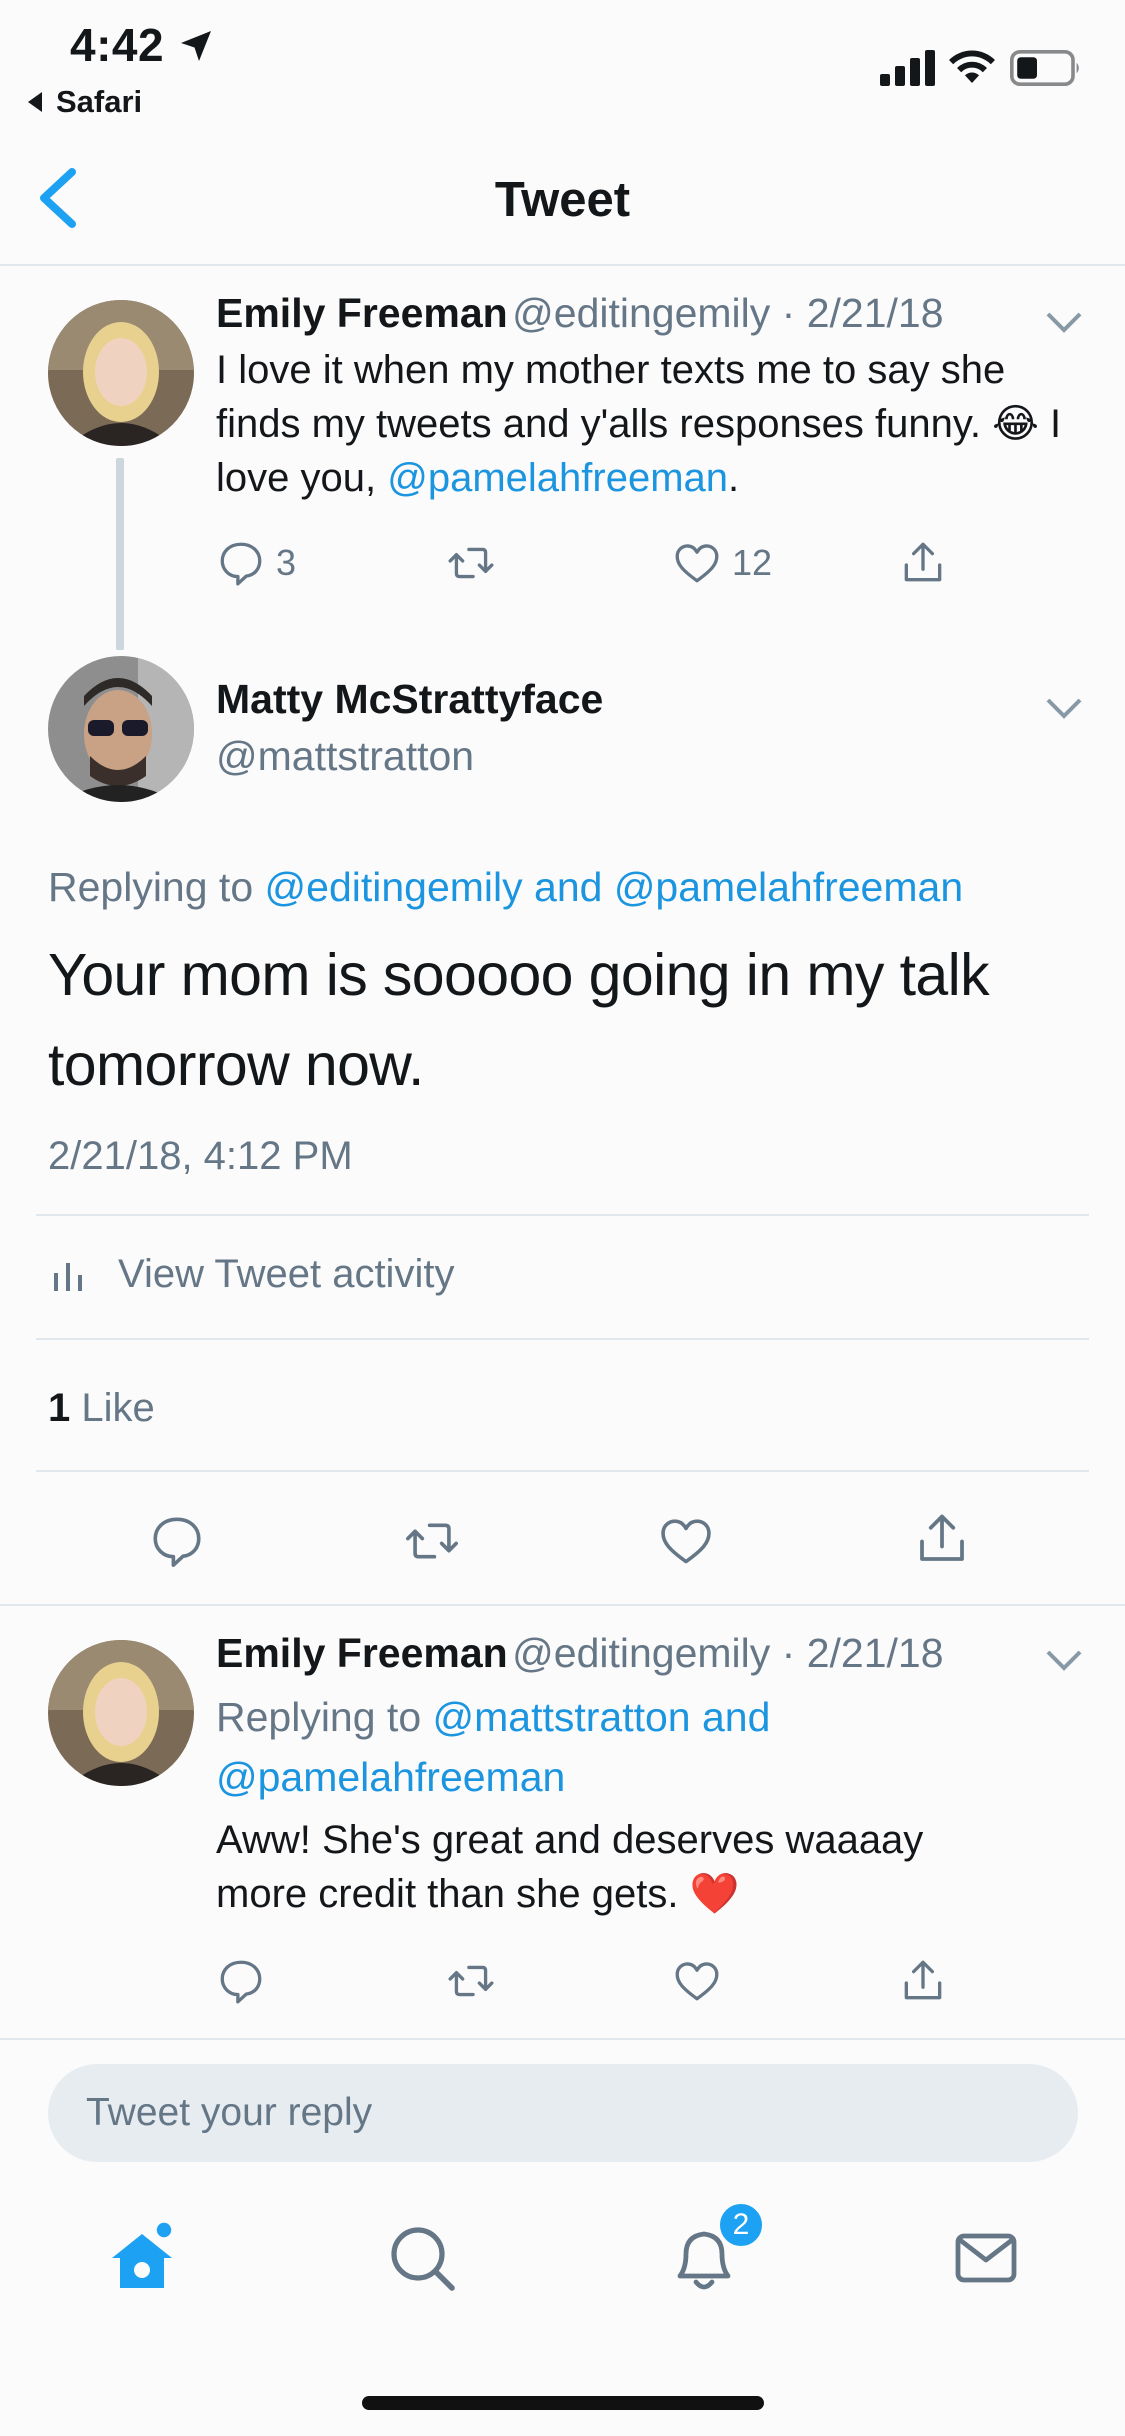 The width and height of the screenshot is (1125, 2436). I want to click on like-count: 12, so click(752, 562).